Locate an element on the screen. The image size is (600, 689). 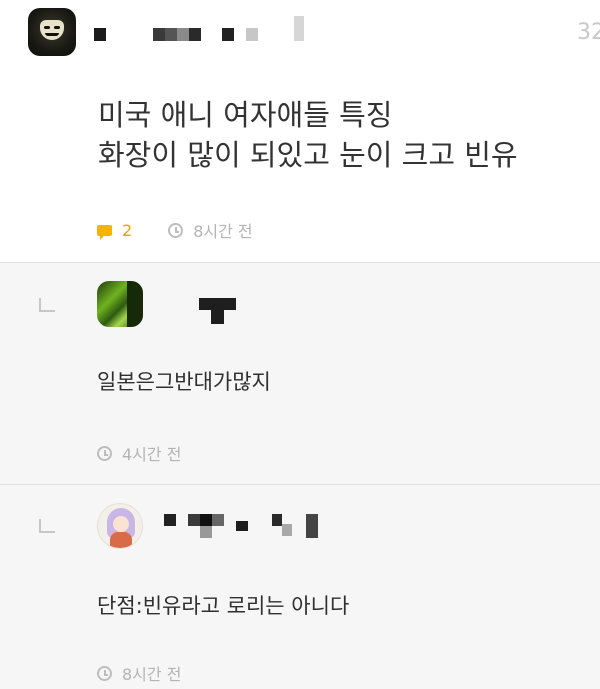
avatar-eye-right is located at coordinates (57, 27).